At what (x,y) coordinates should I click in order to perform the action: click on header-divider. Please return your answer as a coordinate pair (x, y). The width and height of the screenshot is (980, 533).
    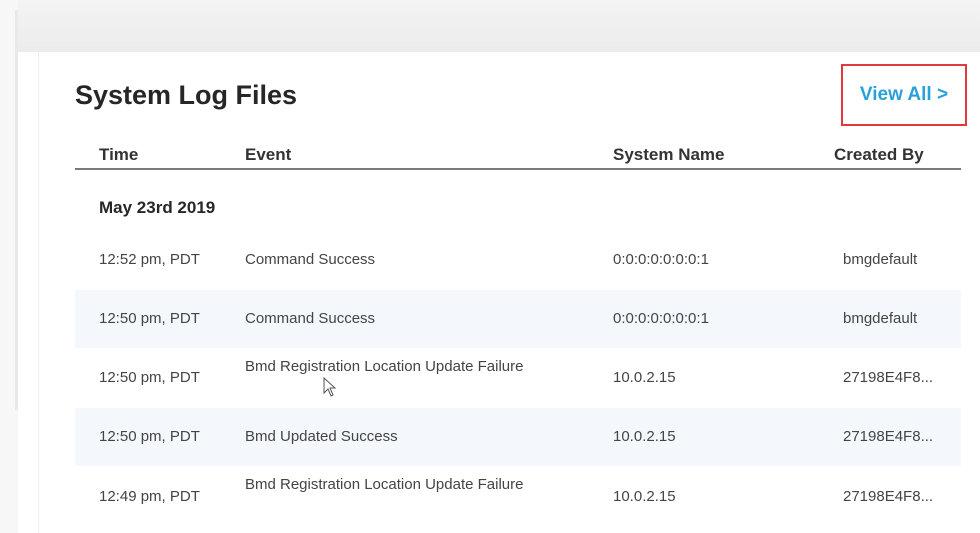
    Looking at the image, I should click on (518, 169).